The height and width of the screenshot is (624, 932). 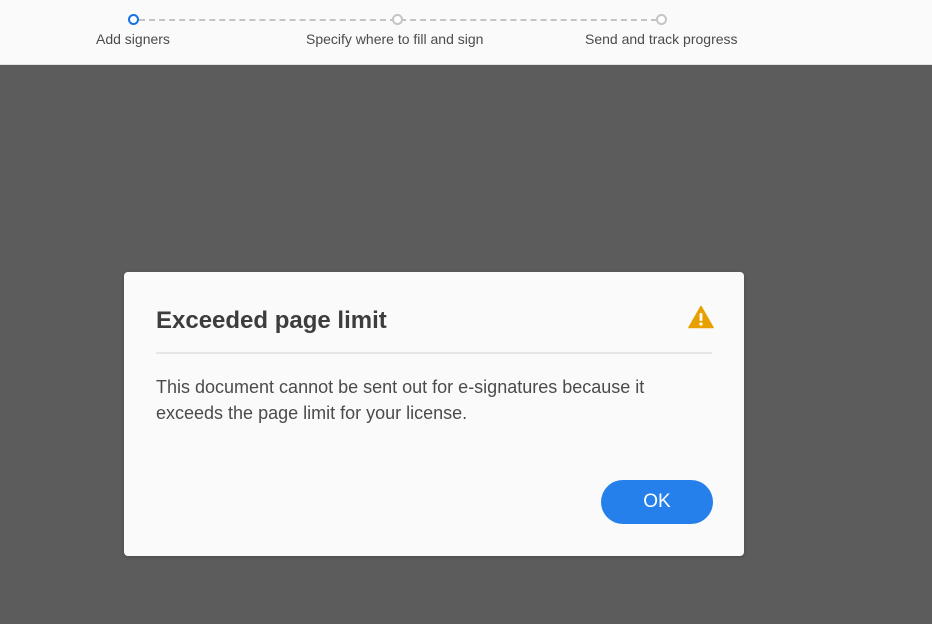 I want to click on dialog-title: Exceeded page limit, so click(x=271, y=320).